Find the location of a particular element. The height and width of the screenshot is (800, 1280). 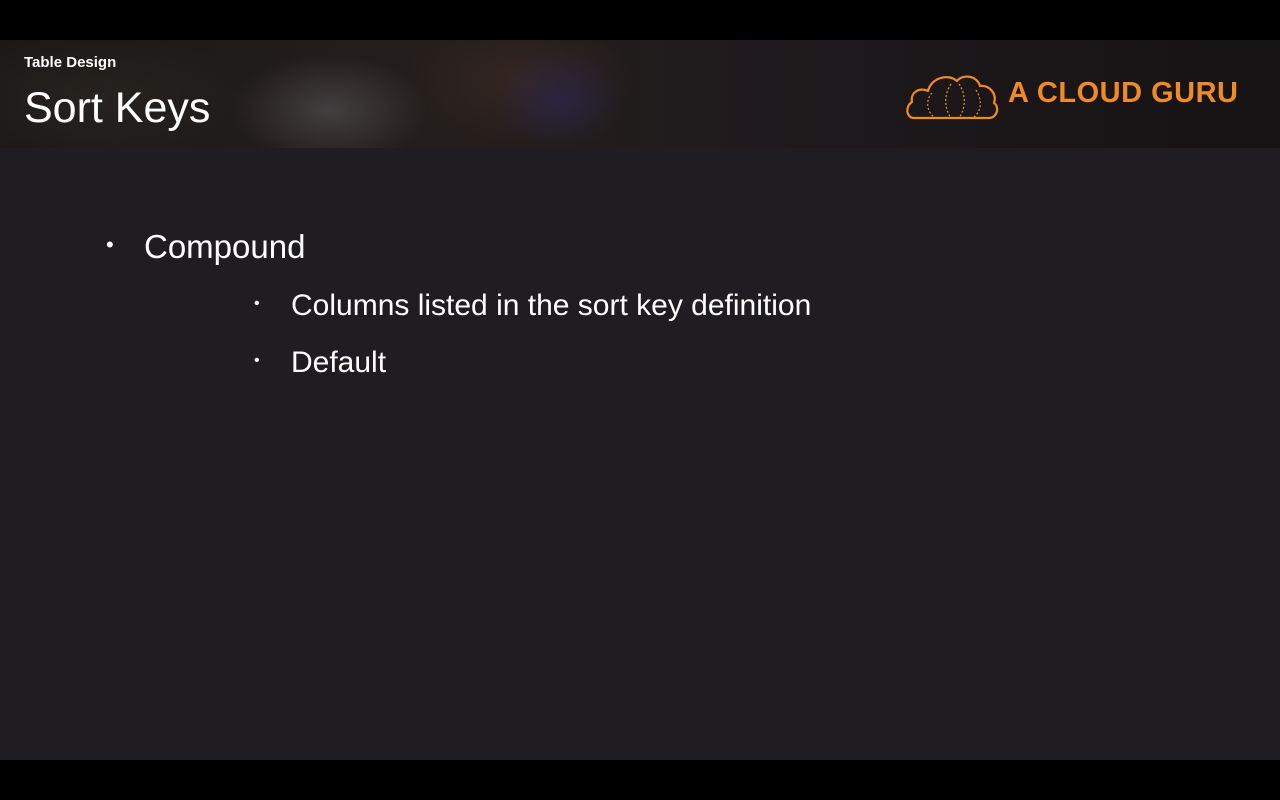

slide-header: Table Design Sort Keys A CLOUD GURU is located at coordinates (640, 94).